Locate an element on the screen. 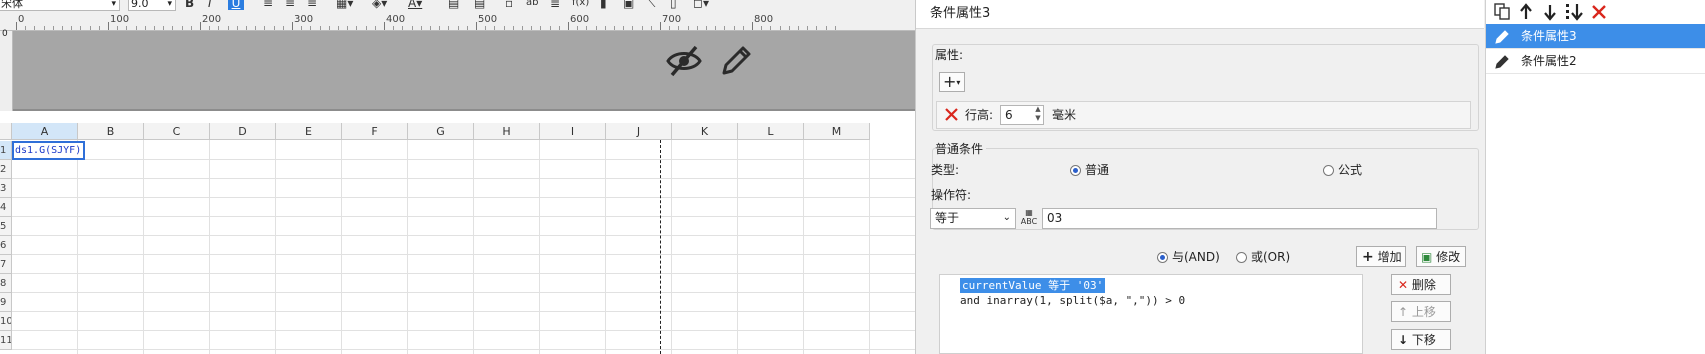 This screenshot has width=1705, height=354. align-center-icon: ≡ is located at coordinates (290, 5).